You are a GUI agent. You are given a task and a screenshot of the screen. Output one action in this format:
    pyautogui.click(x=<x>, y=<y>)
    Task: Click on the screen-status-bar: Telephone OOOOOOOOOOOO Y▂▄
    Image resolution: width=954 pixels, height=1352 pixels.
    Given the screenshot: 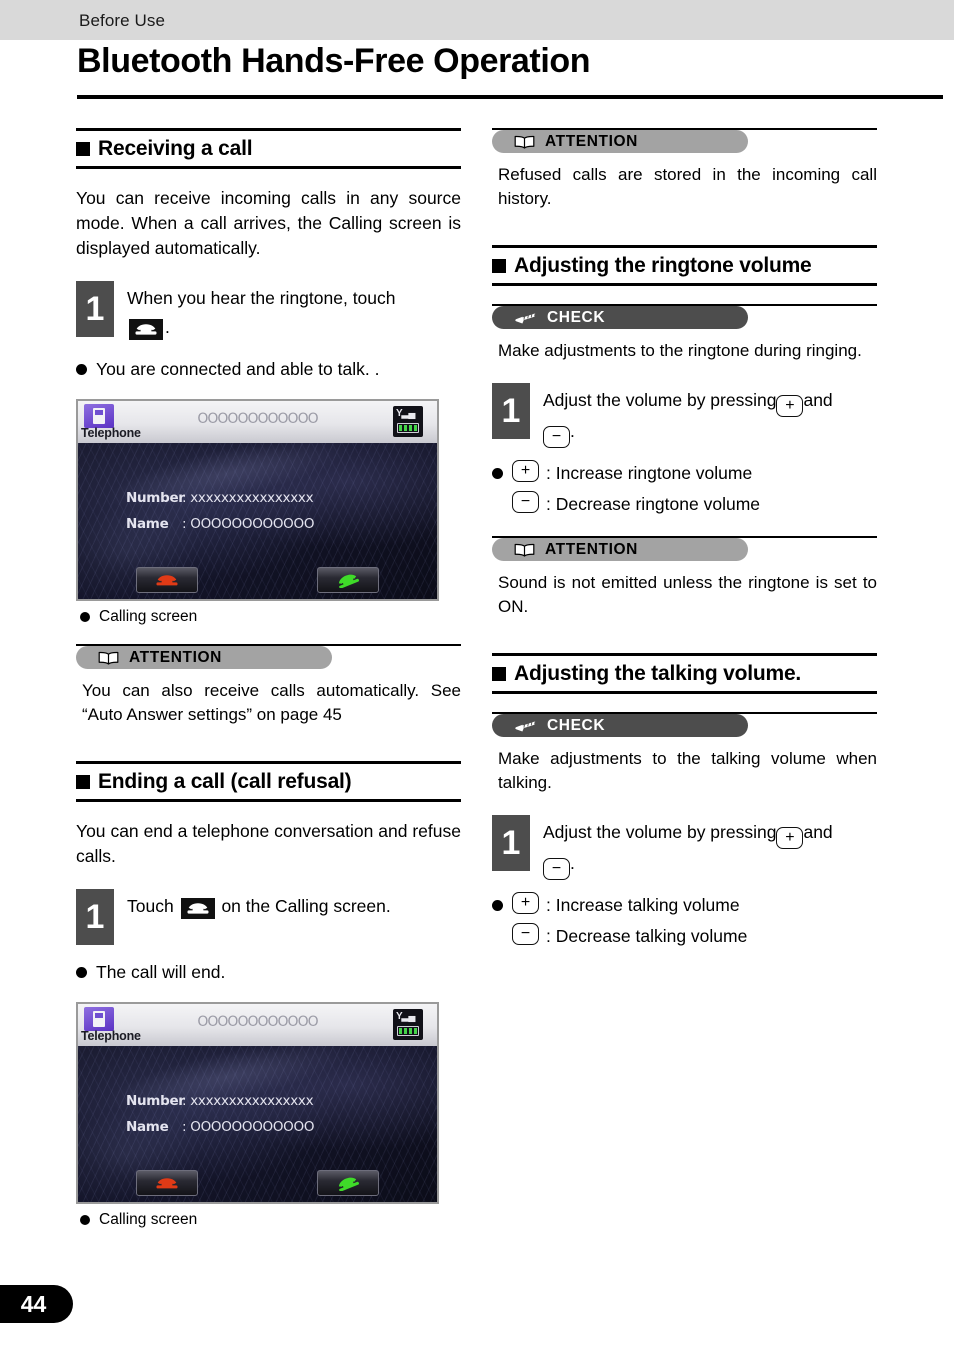 What is the action you would take?
    pyautogui.click(x=257, y=422)
    